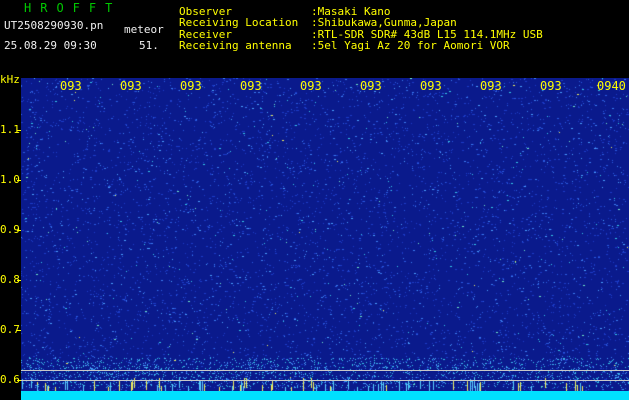 Image resolution: width=629 pixels, height=400 pixels. What do you see at coordinates (73, 8) in the screenshot?
I see `app-title: HROFFT` at bounding box center [73, 8].